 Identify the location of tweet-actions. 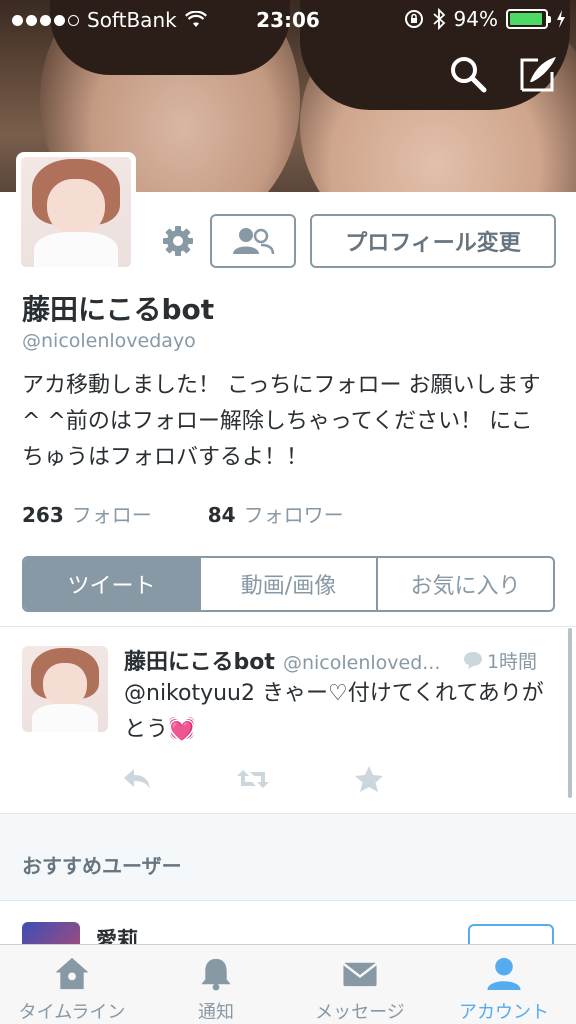
(253, 779).